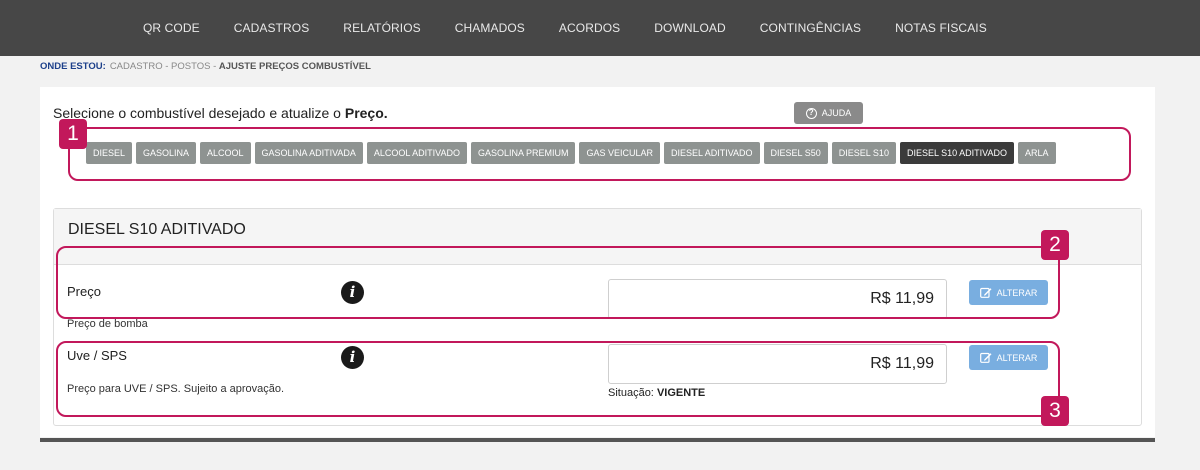 The image size is (1200, 470). I want to click on footer-divider, so click(597, 440).